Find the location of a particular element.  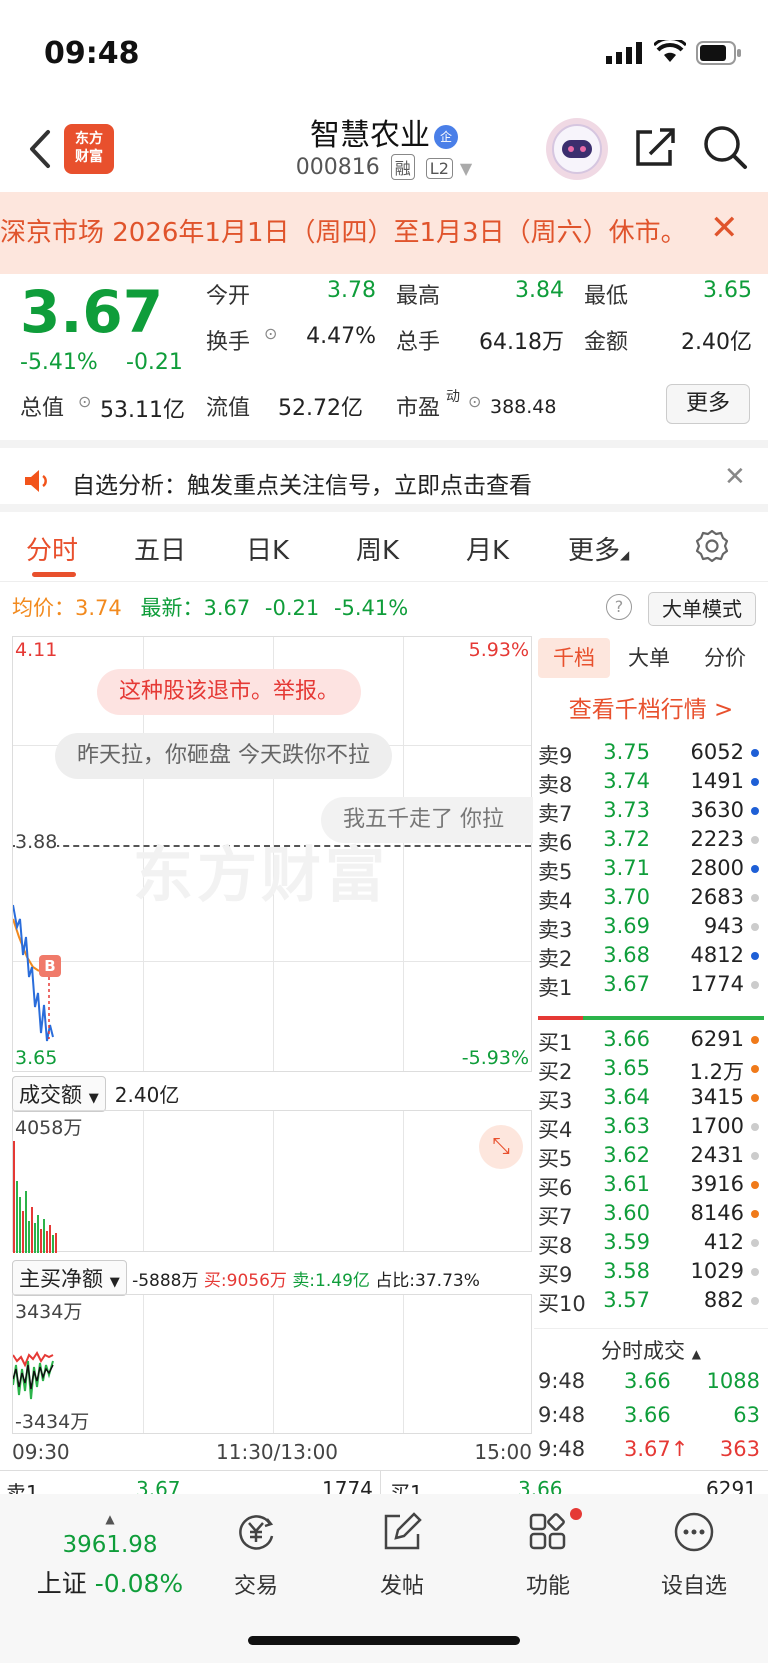

margin-tag: 融 is located at coordinates (402, 167).